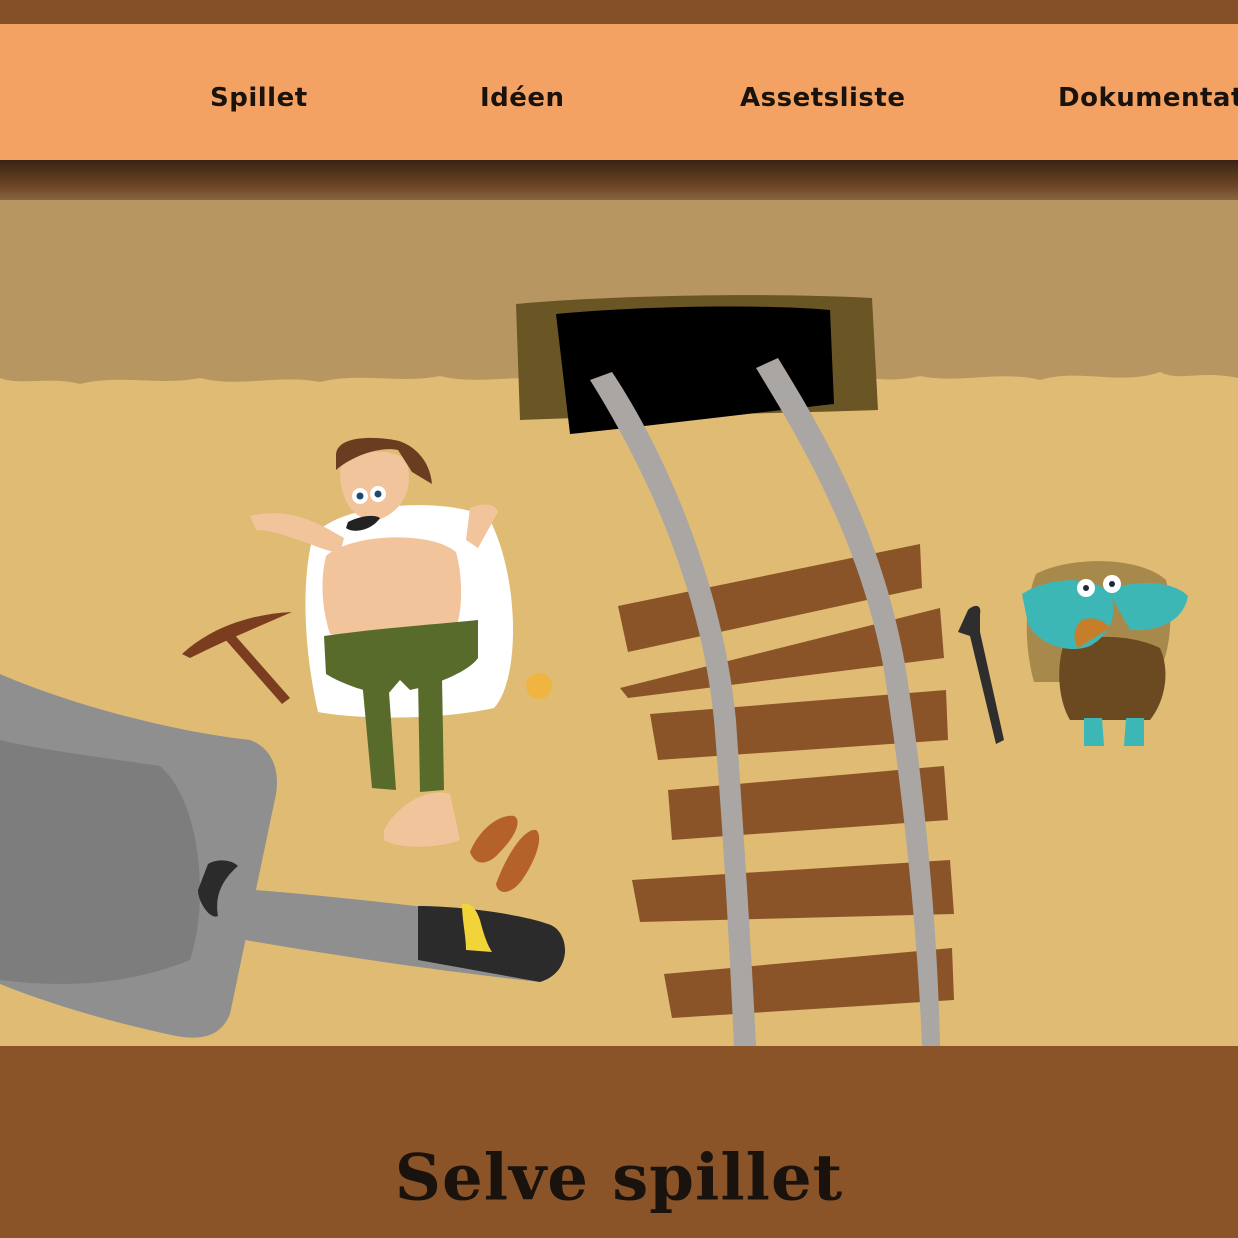 The width and height of the screenshot is (1238, 1238). I want to click on top-strip, so click(619, 12).